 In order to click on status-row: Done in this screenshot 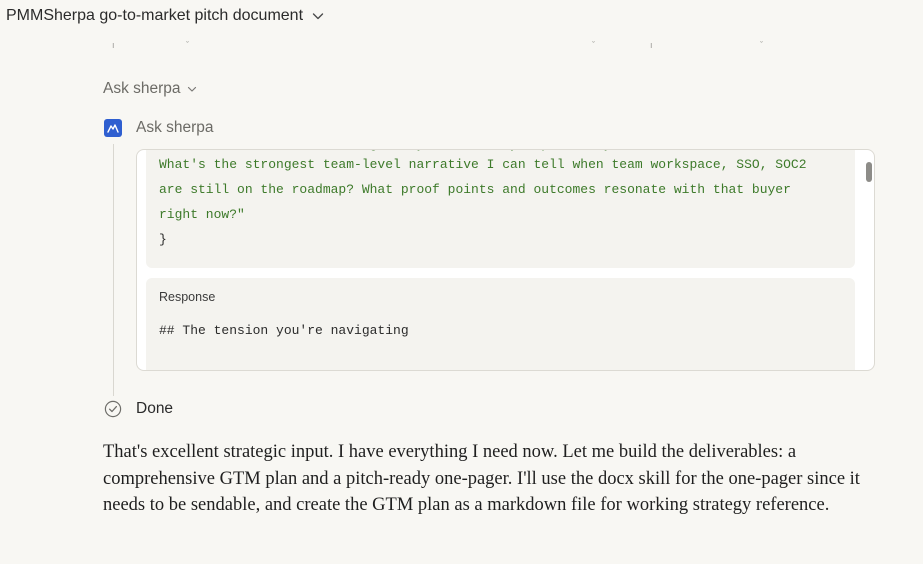, I will do `click(138, 409)`.